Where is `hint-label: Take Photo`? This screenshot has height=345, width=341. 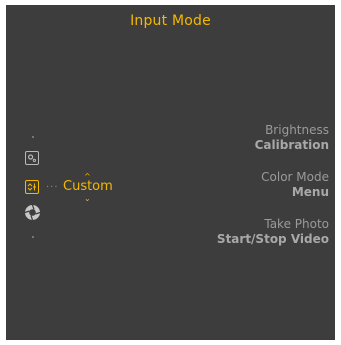 hint-label: Take Photo is located at coordinates (296, 224).